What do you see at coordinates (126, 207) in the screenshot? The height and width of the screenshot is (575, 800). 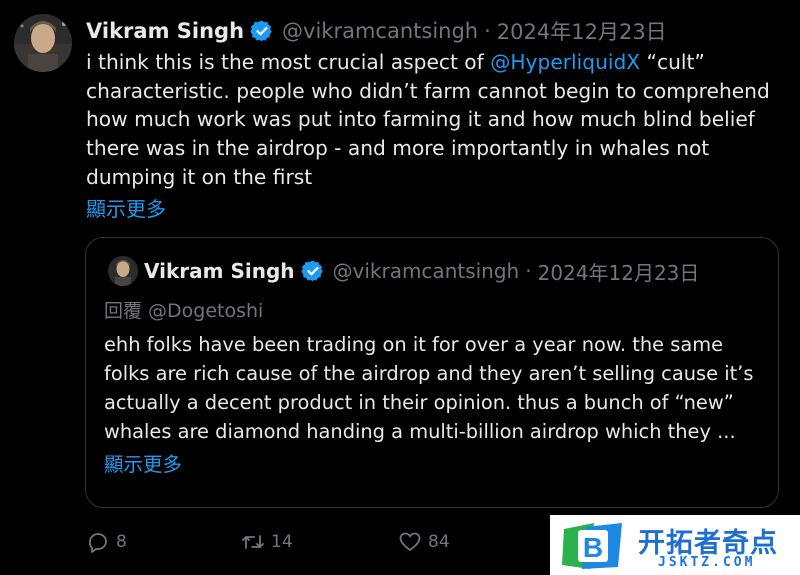 I see `show-more-link: 顯示更多` at bounding box center [126, 207].